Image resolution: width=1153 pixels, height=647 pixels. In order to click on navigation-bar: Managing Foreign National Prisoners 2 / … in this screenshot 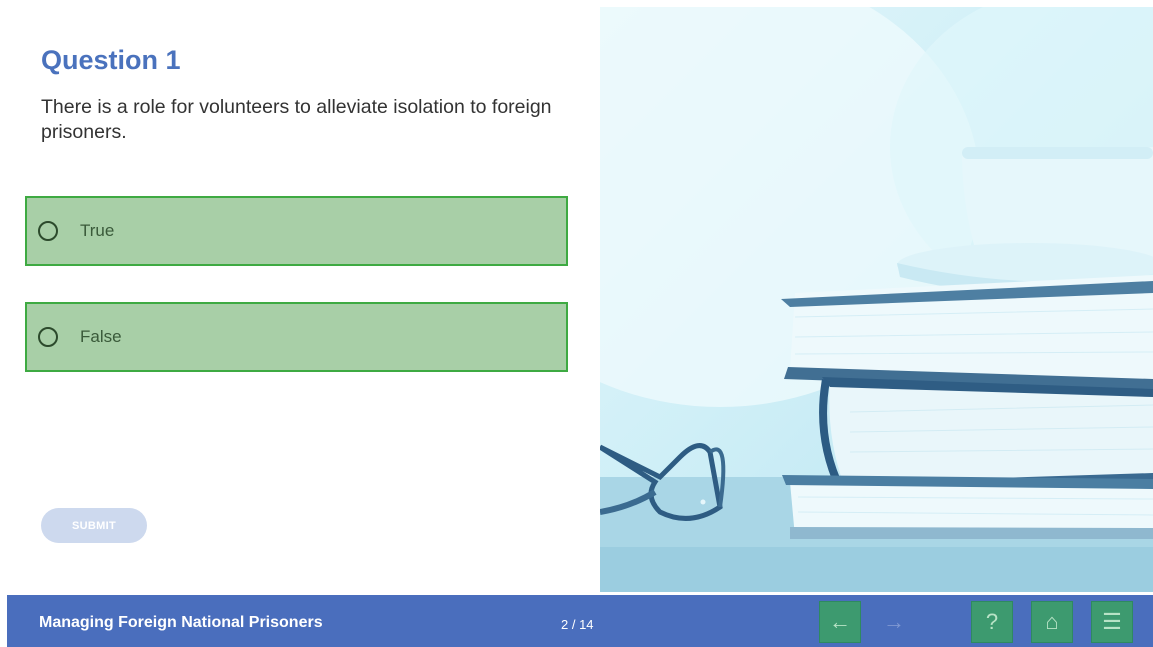, I will do `click(580, 621)`.